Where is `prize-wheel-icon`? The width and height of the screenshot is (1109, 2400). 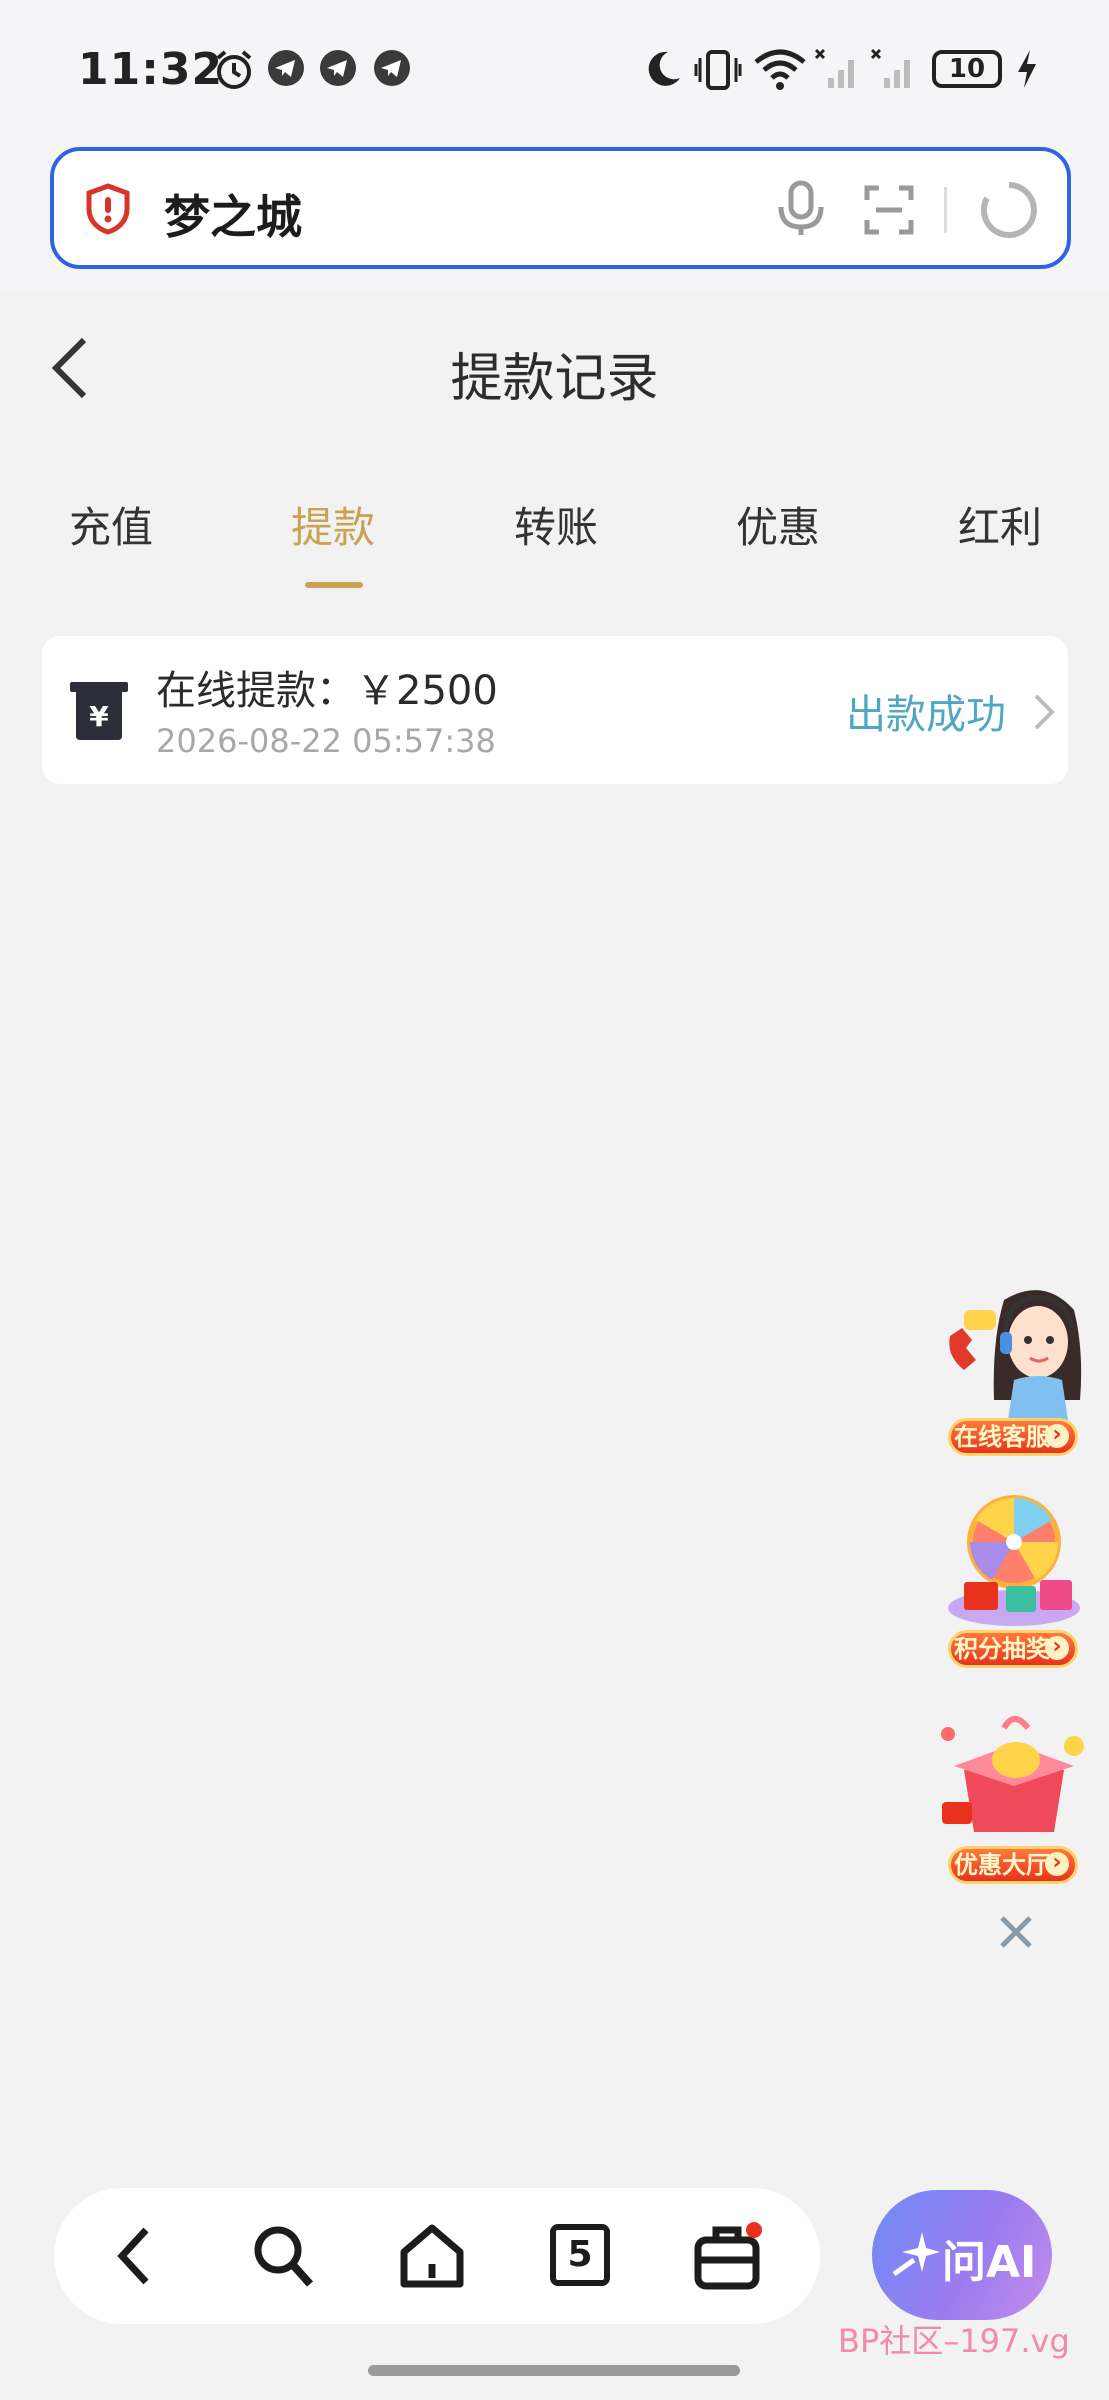 prize-wheel-icon is located at coordinates (1014, 1560).